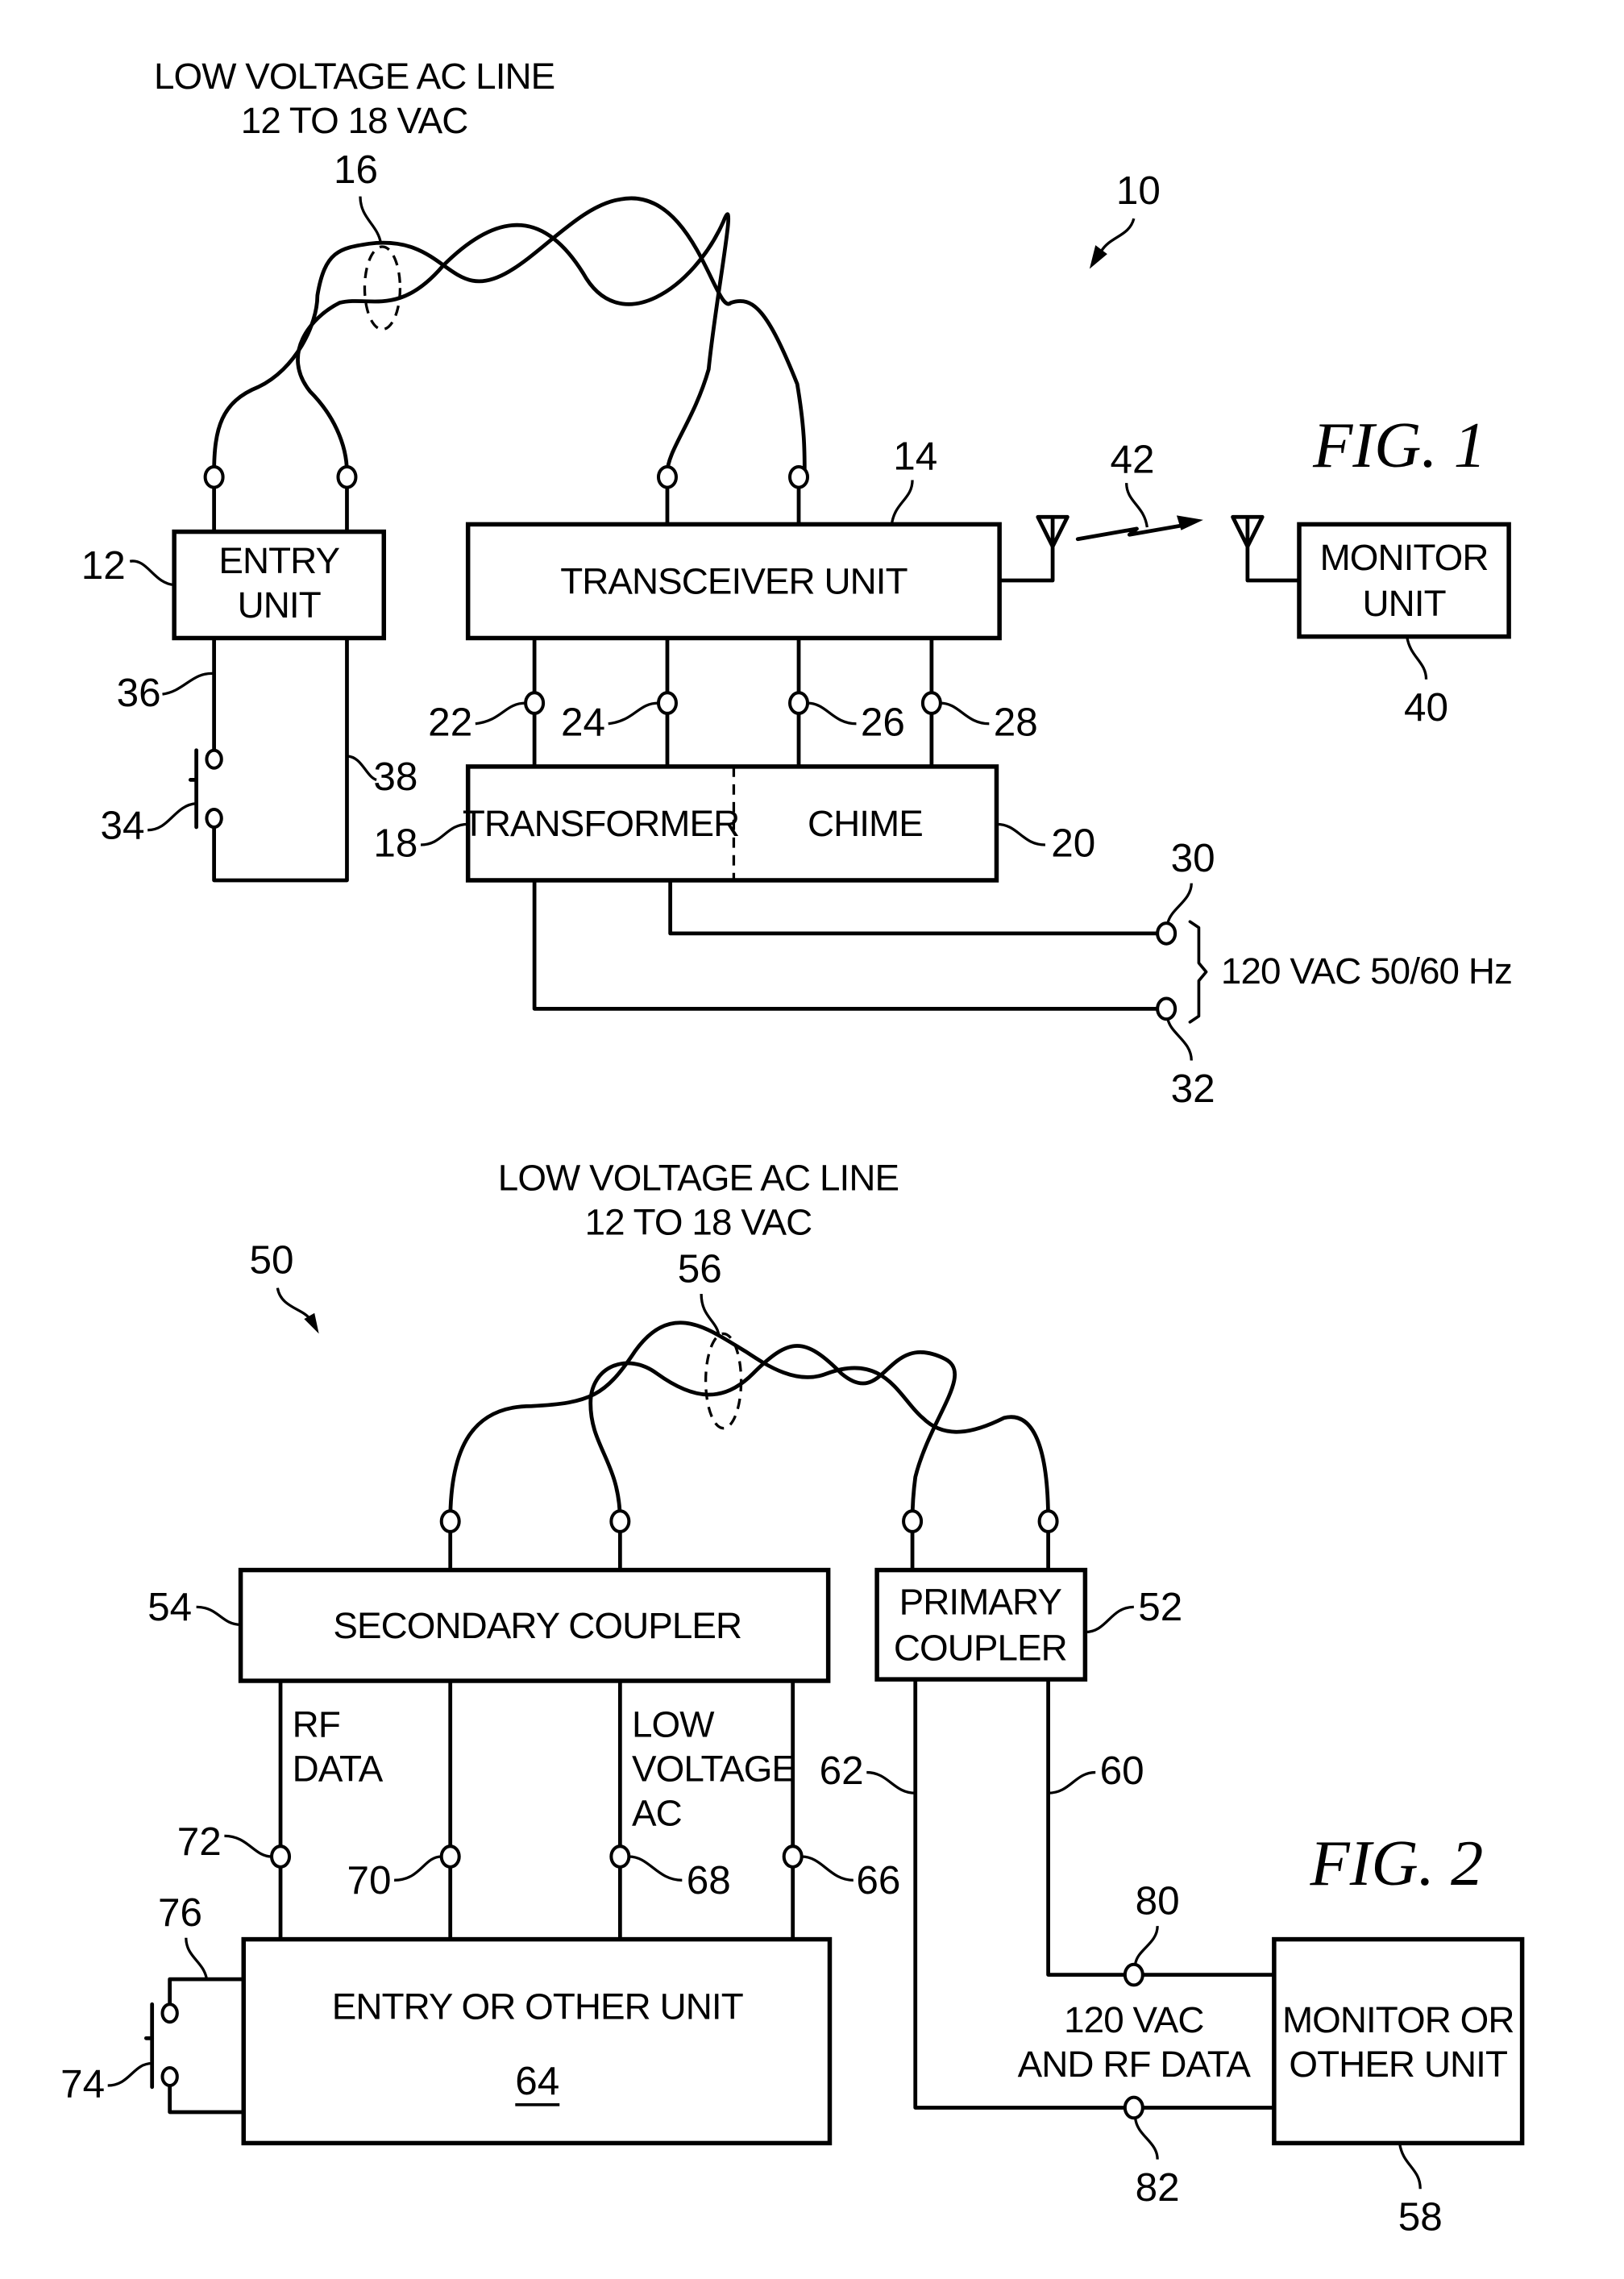 This screenshot has height=2279, width=1624. Describe the element at coordinates (1135, 2064) in the screenshot. I see `mains-rf-label-2: AND RF DATA` at that location.